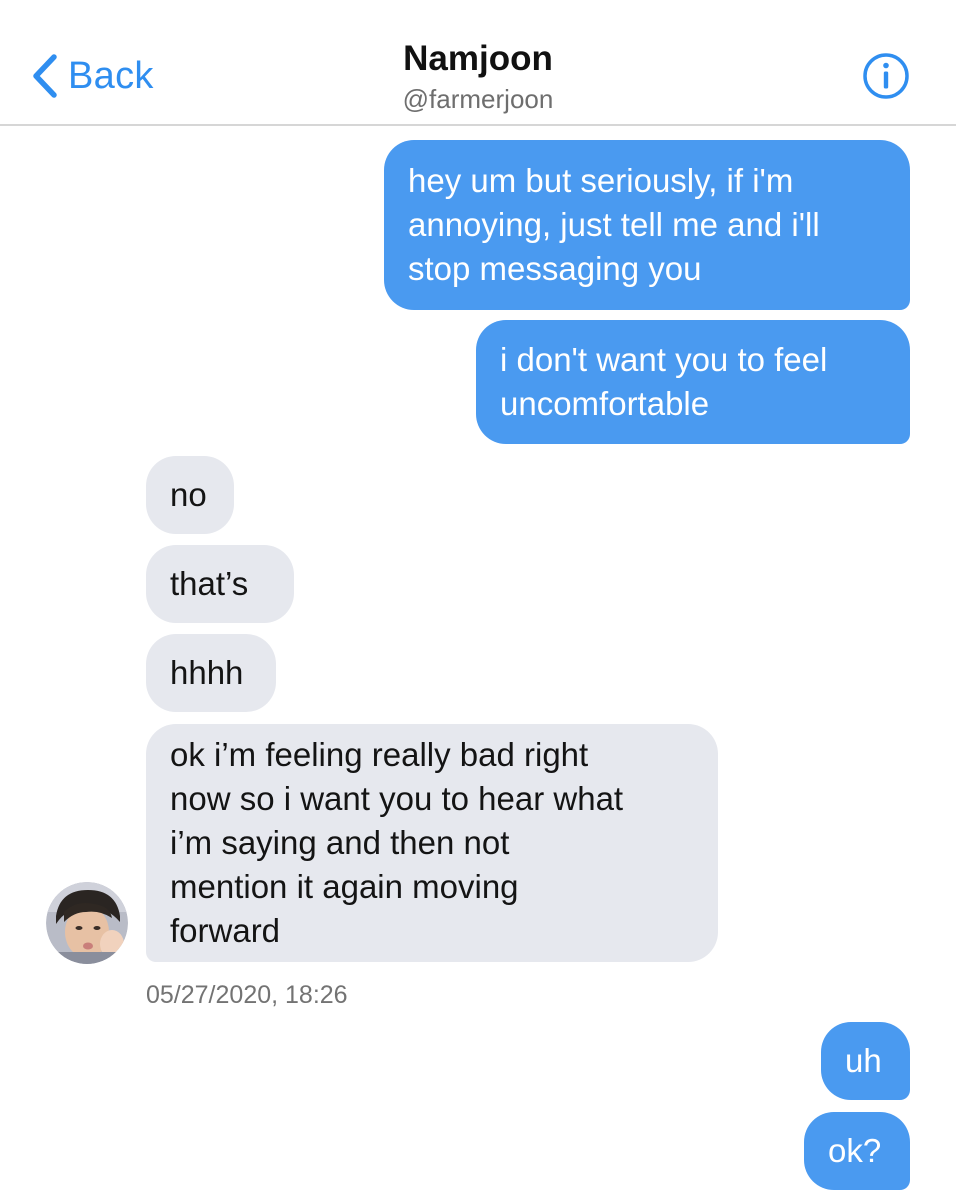 This screenshot has width=956, height=1200. I want to click on message-bubble-outgoing: uh, so click(865, 1061).